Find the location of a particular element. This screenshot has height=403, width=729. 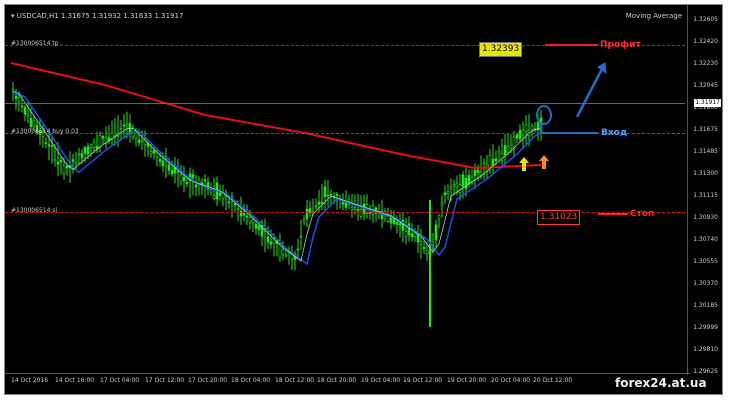

time-tick: 18 Oct 12:00 is located at coordinates (295, 380).